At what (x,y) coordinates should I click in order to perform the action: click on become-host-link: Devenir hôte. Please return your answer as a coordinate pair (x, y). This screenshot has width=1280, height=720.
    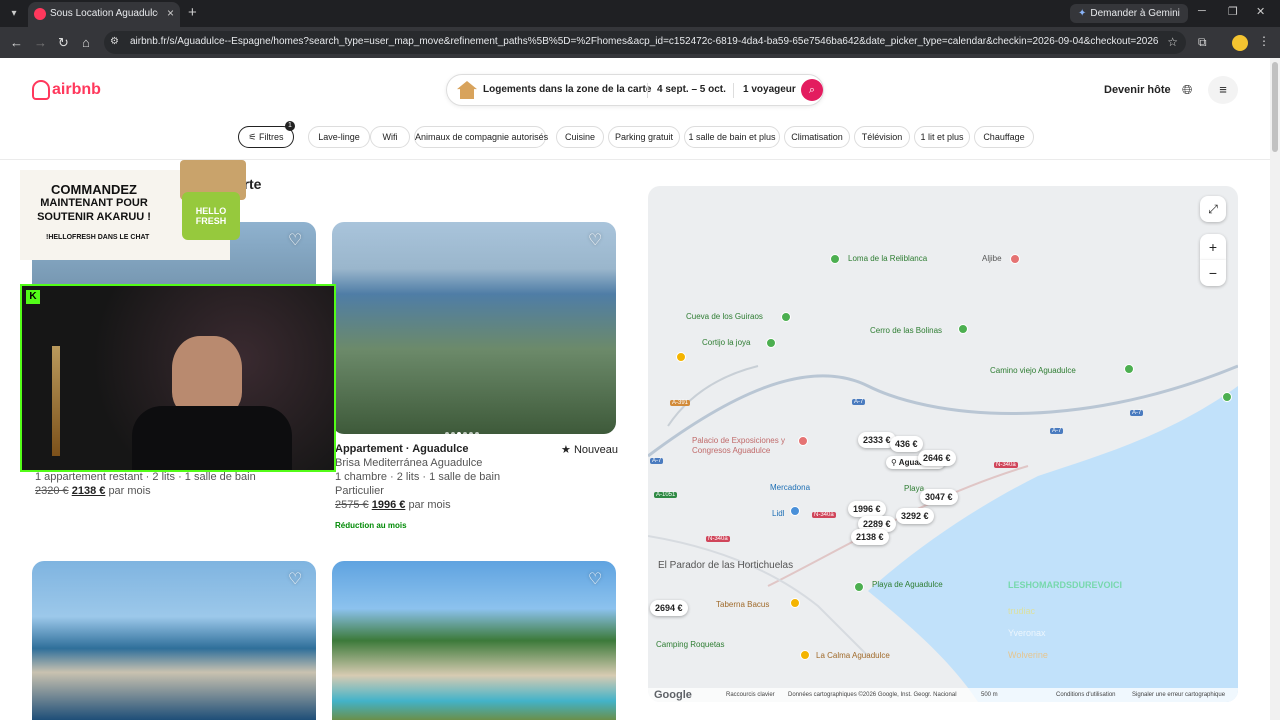
    Looking at the image, I should click on (1137, 90).